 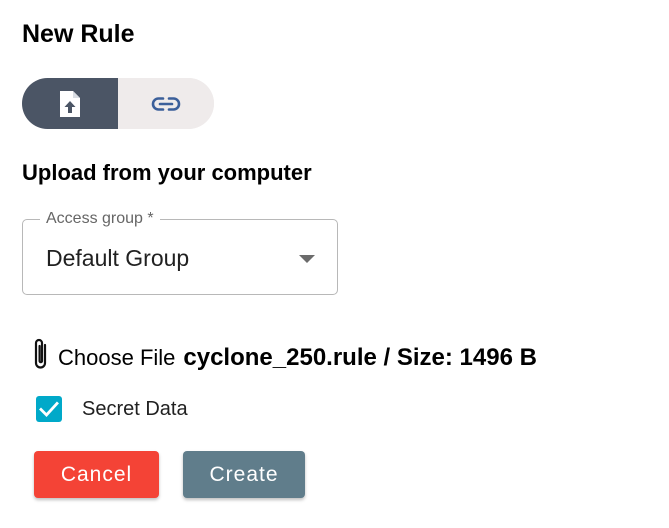 I want to click on upload-subtitle: Upload from your computer, so click(x=167, y=172).